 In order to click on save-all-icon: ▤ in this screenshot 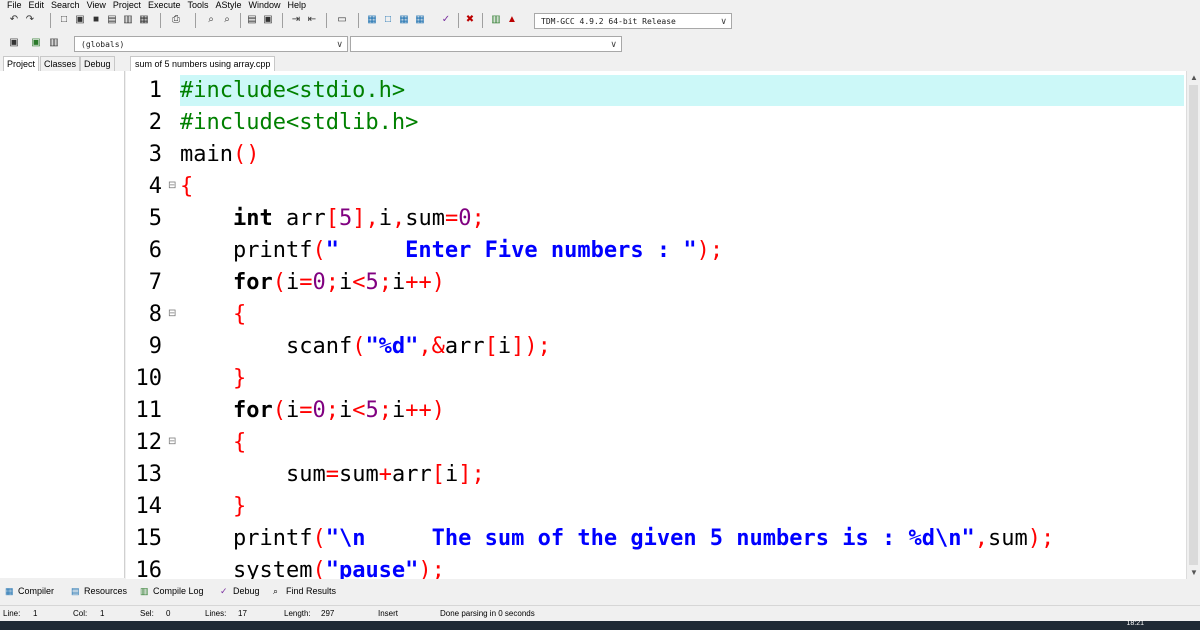, I will do `click(112, 20)`.